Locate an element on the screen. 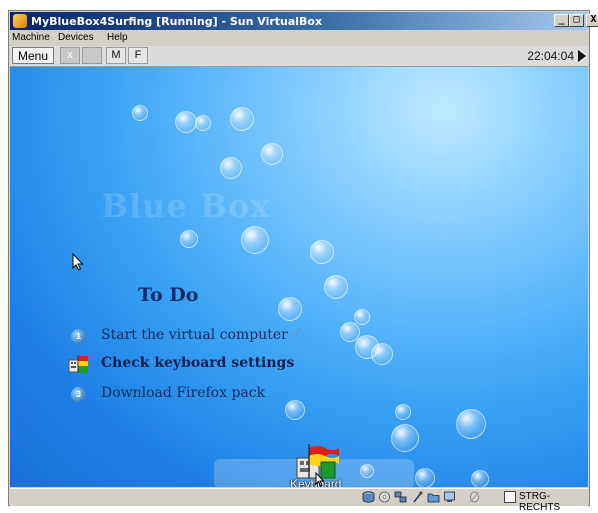 The image size is (598, 513). keyboard-icon is located at coordinates (78, 364).